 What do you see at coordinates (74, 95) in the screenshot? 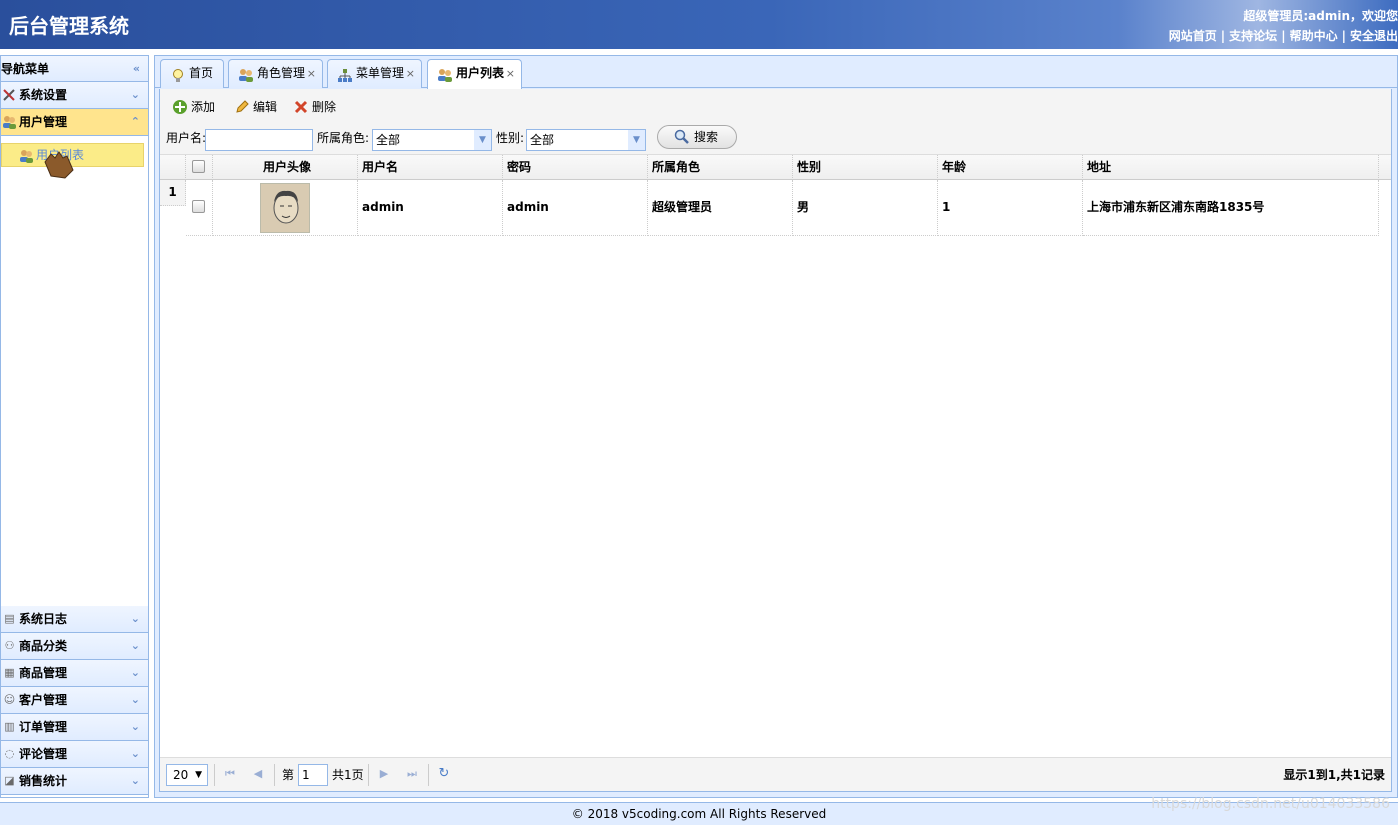
I see `sidebar-section-system: 系统设置 ⌄` at bounding box center [74, 95].